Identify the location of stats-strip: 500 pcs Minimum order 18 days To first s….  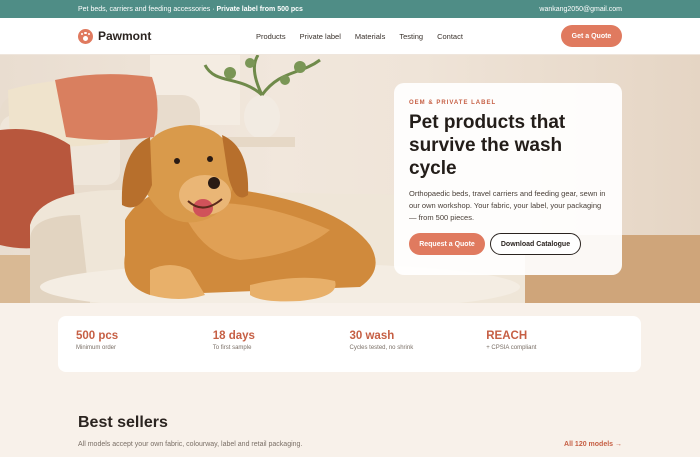
(349, 344).